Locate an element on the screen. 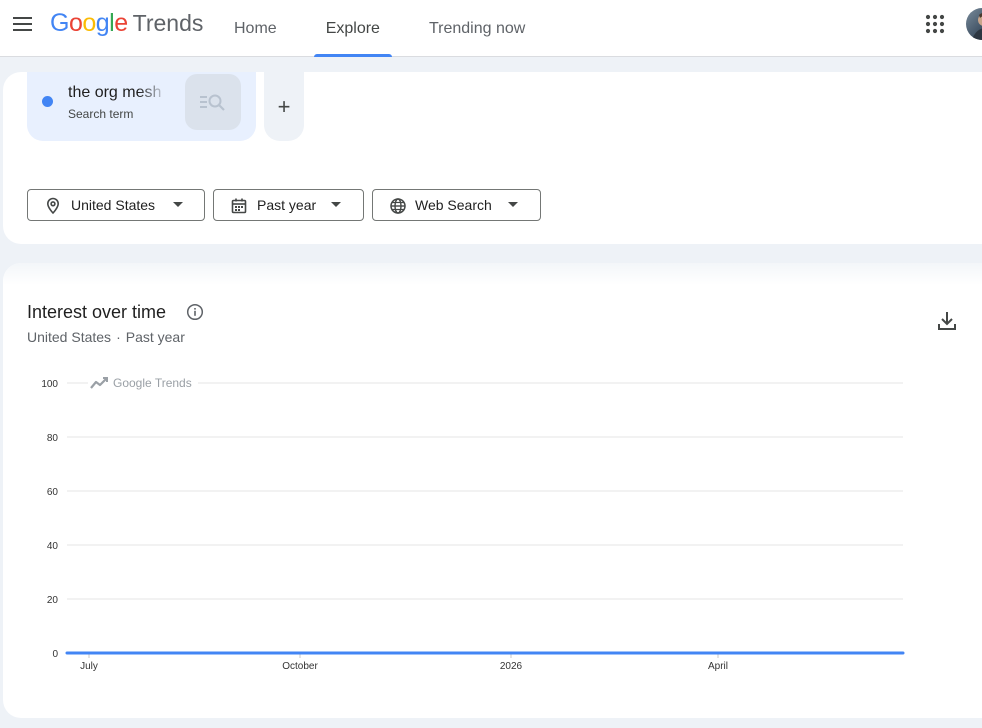  google-trends-watermark: Google Trends is located at coordinates (143, 383).